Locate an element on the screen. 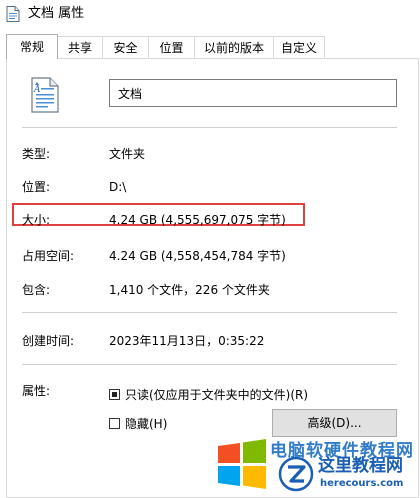  tab-previous-versions: 以前的版本 is located at coordinates (234, 47).